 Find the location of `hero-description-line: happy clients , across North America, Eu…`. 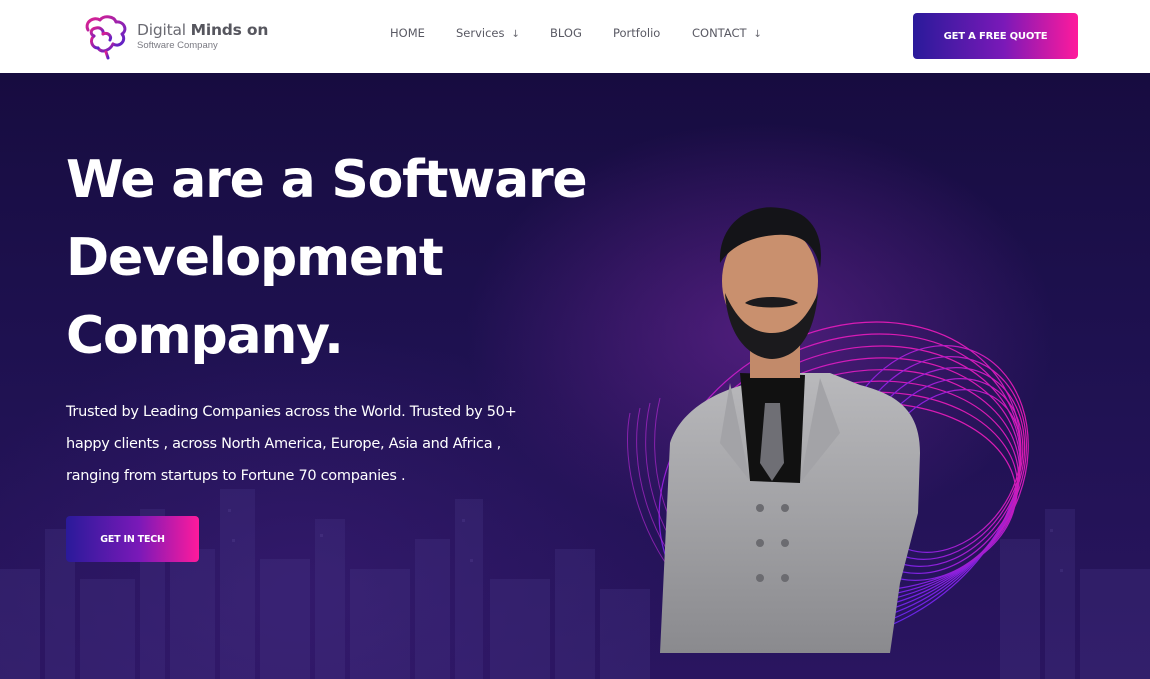

hero-description-line: happy clients , across North America, Eu… is located at coordinates (283, 444).